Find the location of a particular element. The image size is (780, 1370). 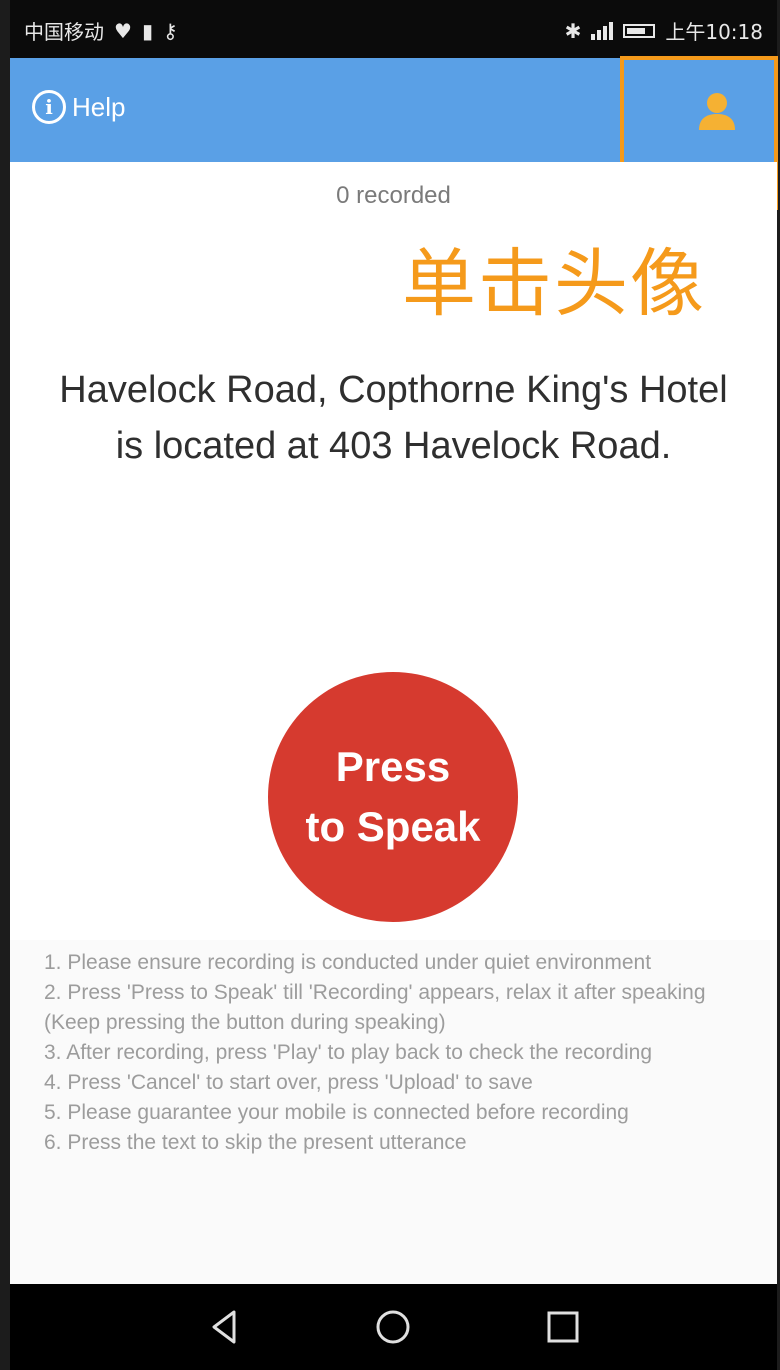

back-button is located at coordinates (225, 1327).